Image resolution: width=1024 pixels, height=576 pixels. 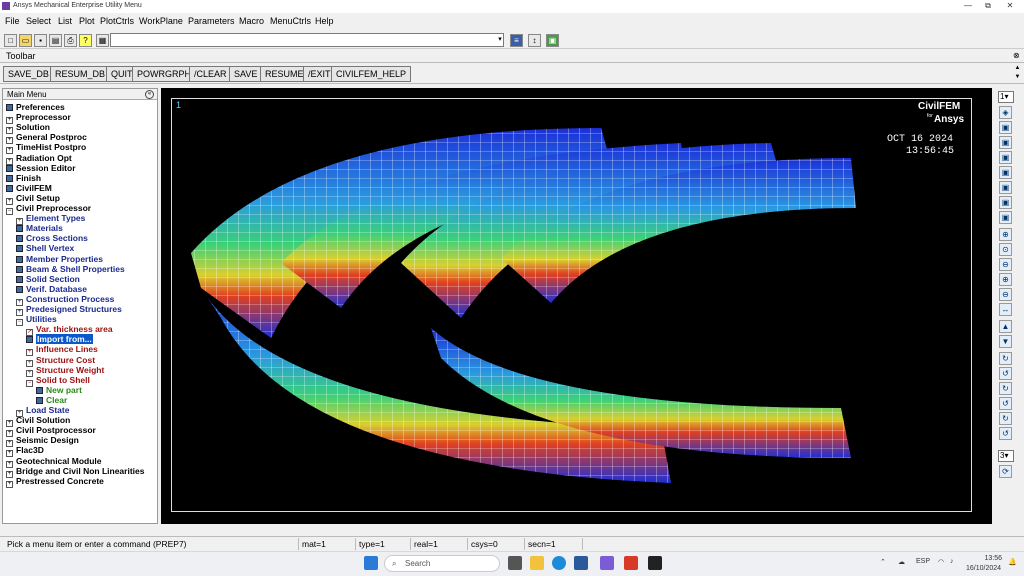 What do you see at coordinates (85, 40) in the screenshot?
I see `help-icon: ?` at bounding box center [85, 40].